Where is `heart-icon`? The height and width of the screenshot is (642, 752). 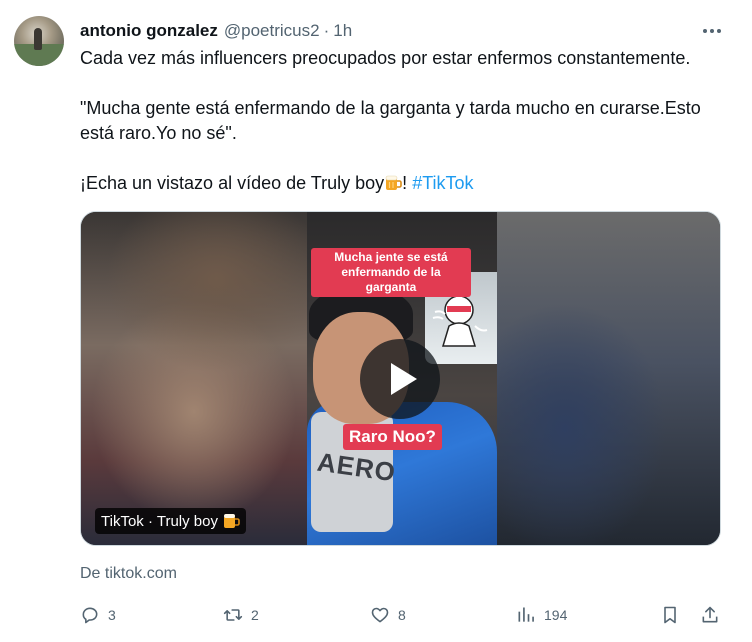 heart-icon is located at coordinates (380, 615).